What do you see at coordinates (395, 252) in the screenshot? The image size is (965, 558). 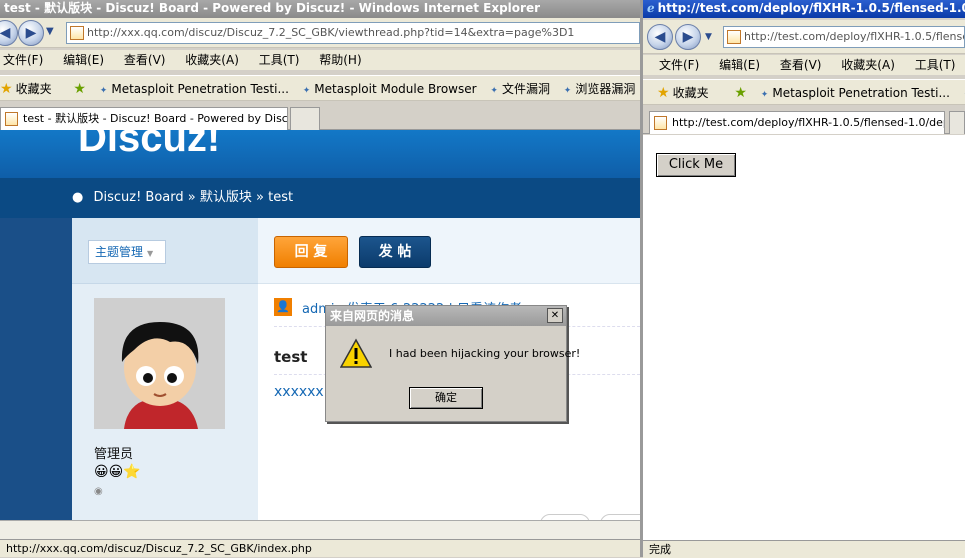 I see `new-post-button: 发 帖` at bounding box center [395, 252].